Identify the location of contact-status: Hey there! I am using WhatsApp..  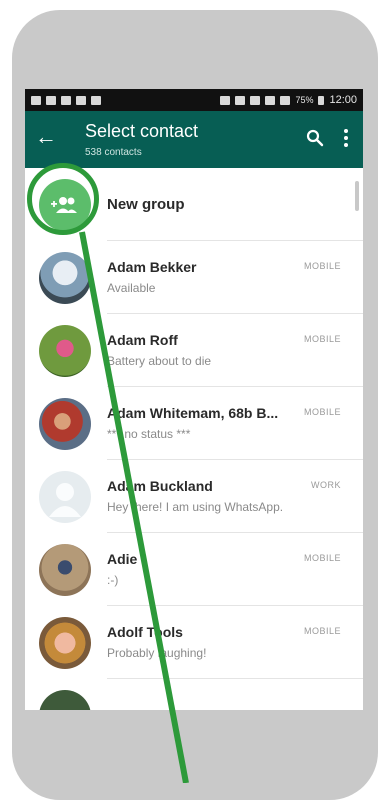
(195, 507).